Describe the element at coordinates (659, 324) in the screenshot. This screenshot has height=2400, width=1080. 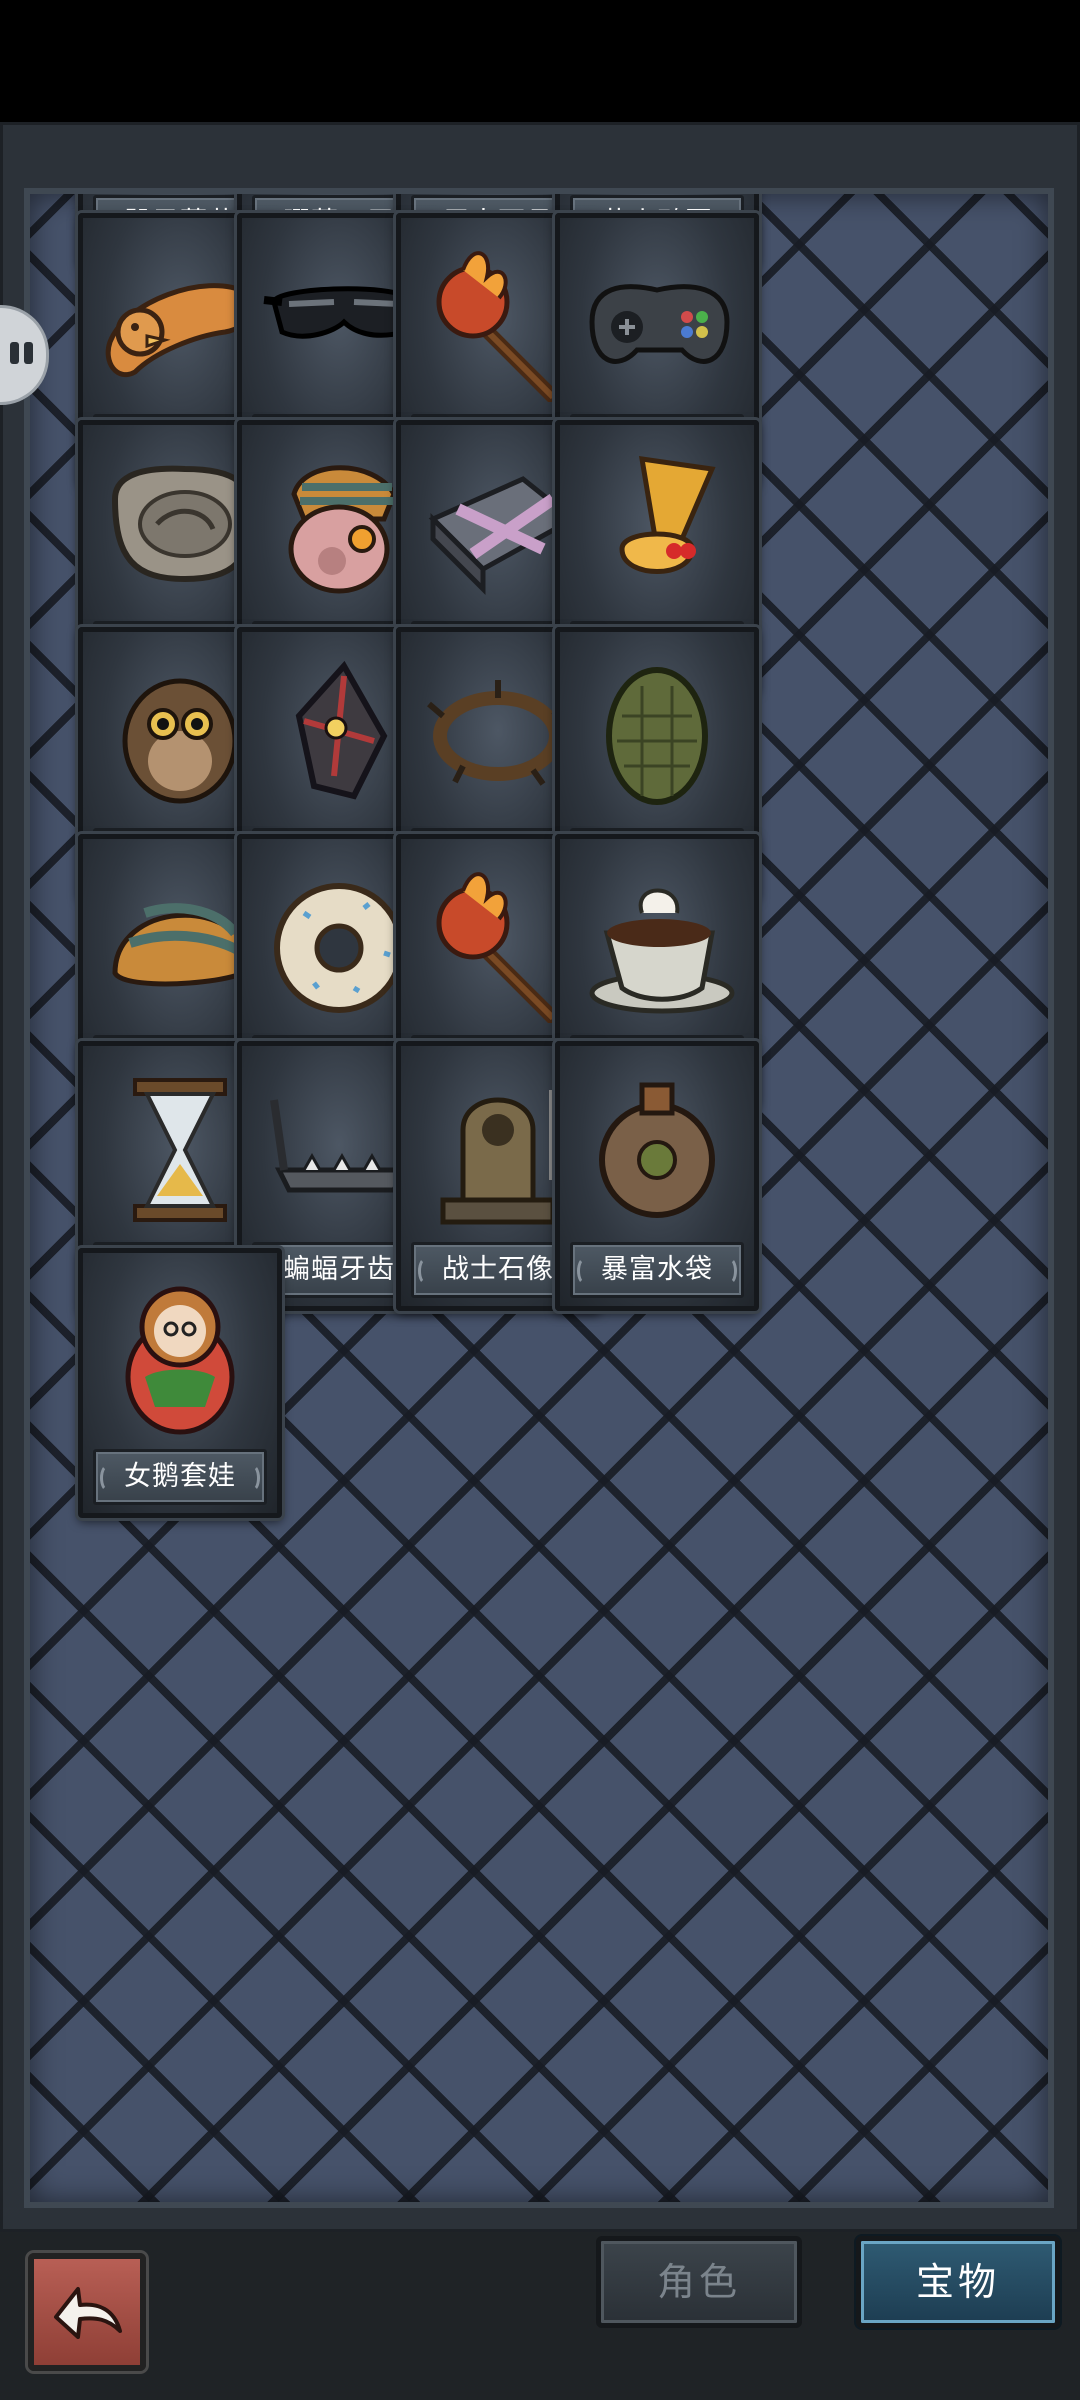
I see `gamepad-icon` at that location.